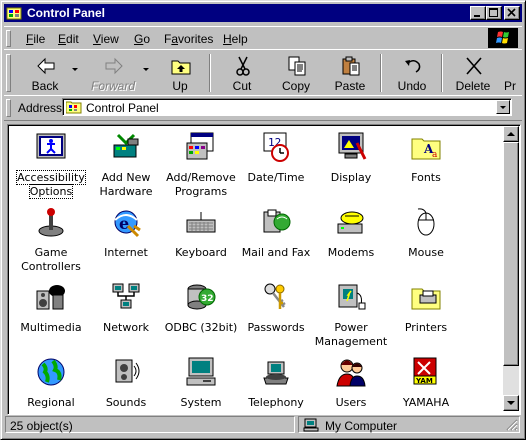  I want to click on svg-text: a, so click(435, 155).